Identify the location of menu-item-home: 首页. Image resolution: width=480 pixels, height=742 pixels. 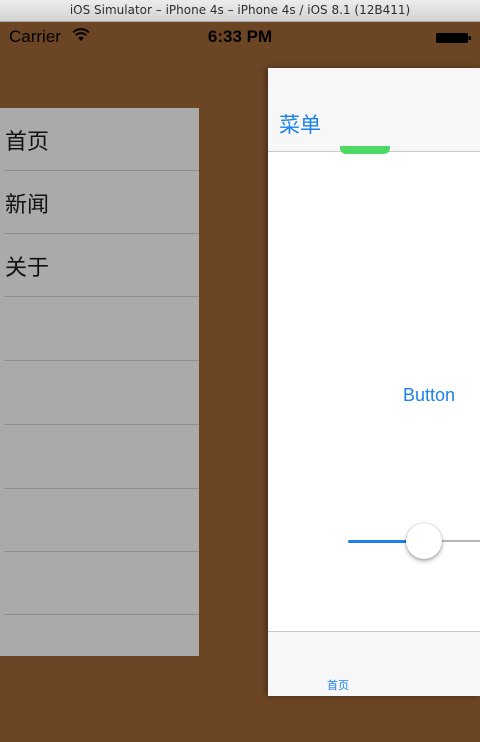
(99, 139).